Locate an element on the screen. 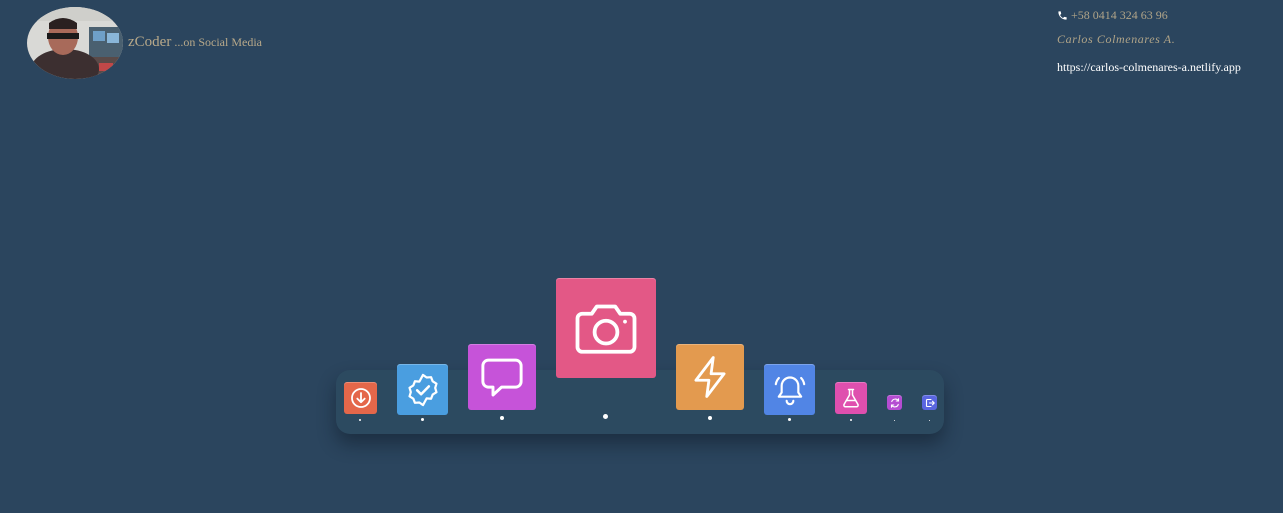 The width and height of the screenshot is (1283, 513). verified-icon is located at coordinates (422, 389).